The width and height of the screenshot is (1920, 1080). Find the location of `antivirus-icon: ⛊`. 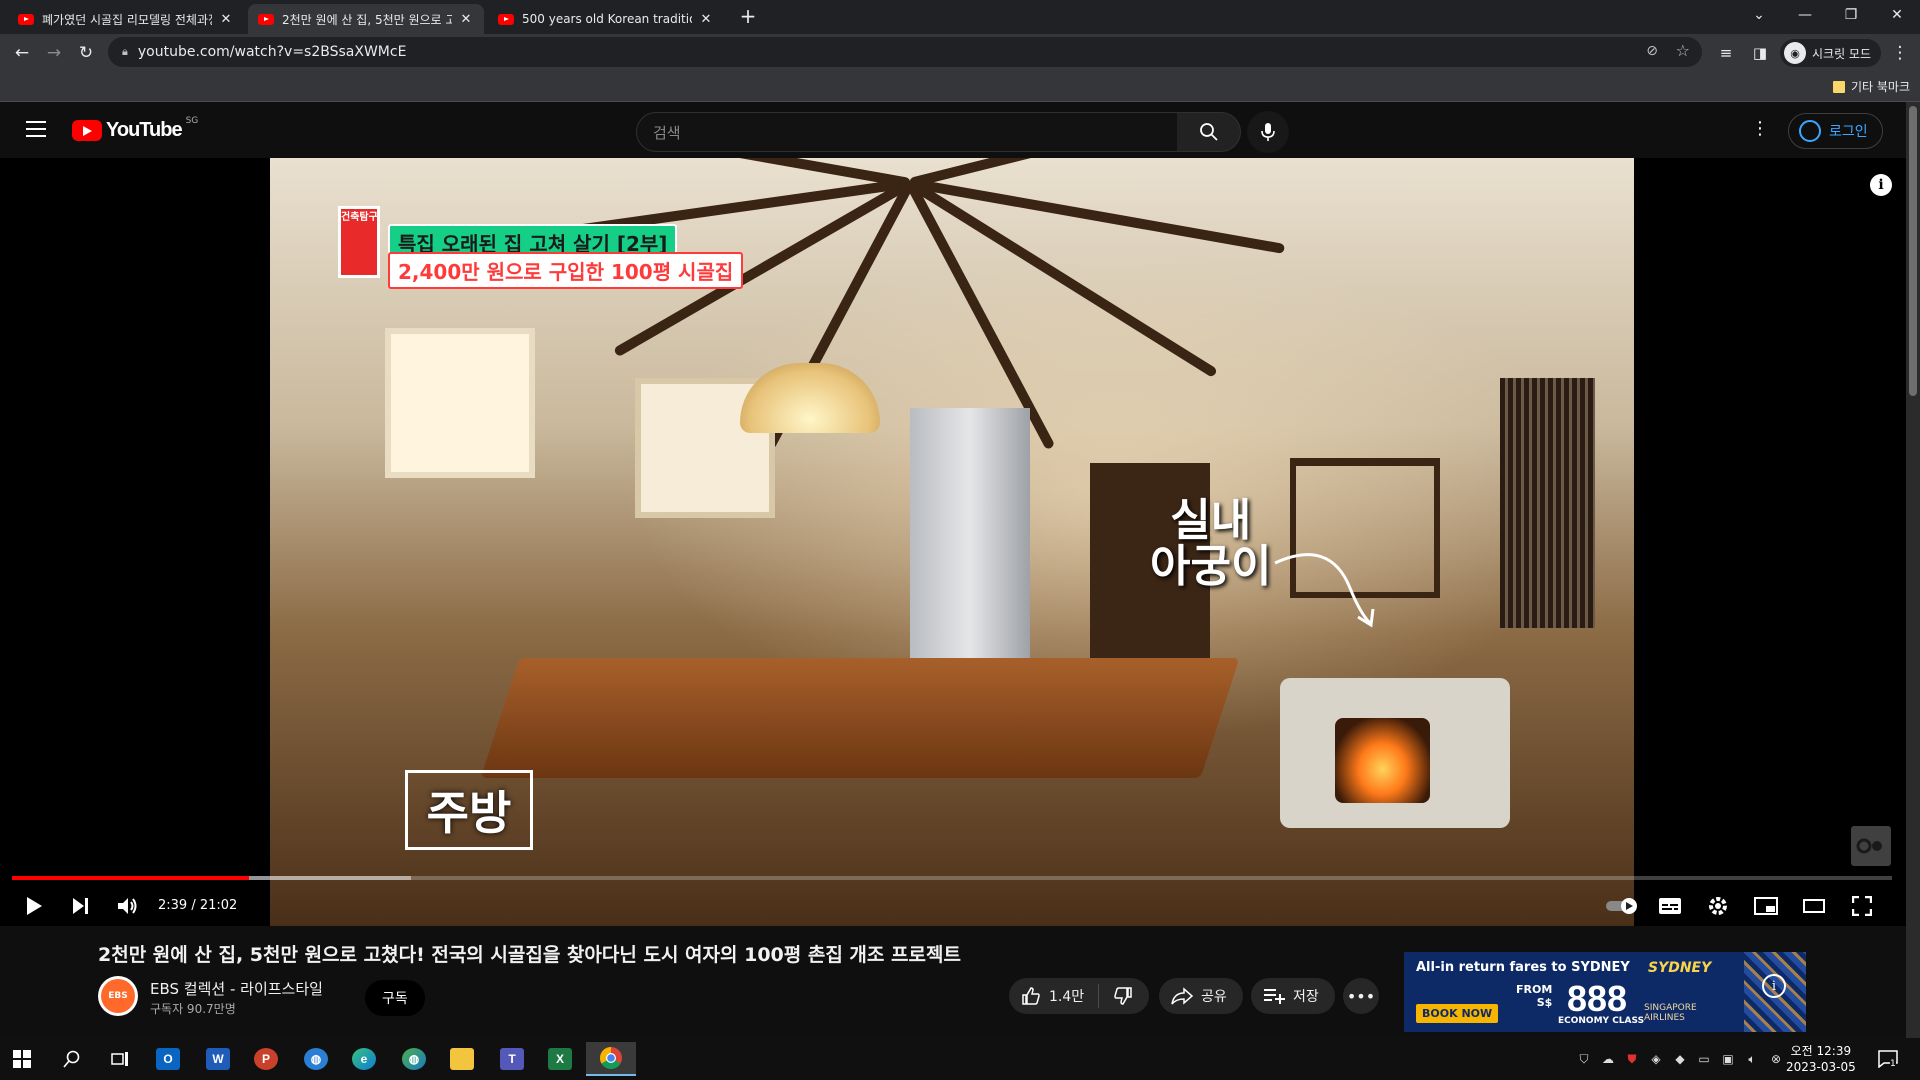

antivirus-icon: ⛊ is located at coordinates (1632, 1059).